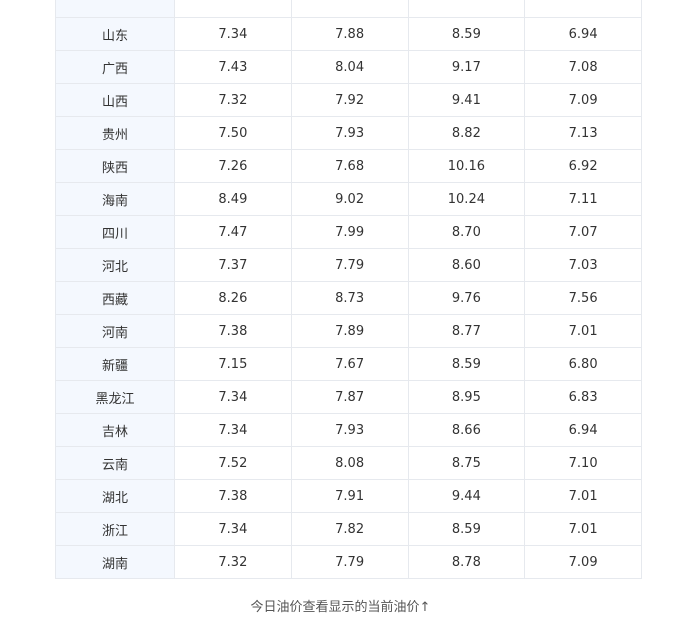  What do you see at coordinates (233, 67) in the screenshot?
I see `price-cell: 7.43` at bounding box center [233, 67].